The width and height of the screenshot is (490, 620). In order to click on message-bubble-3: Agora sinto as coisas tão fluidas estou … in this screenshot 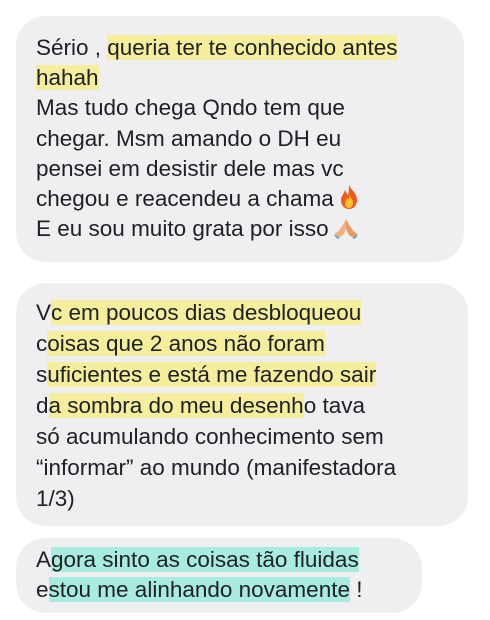, I will do `click(219, 575)`.